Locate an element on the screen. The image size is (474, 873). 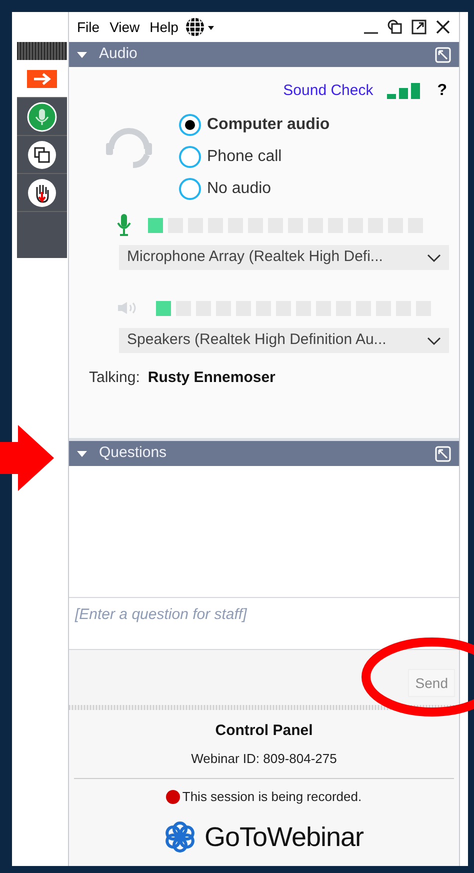
radio-label: Computer audio is located at coordinates (268, 125).